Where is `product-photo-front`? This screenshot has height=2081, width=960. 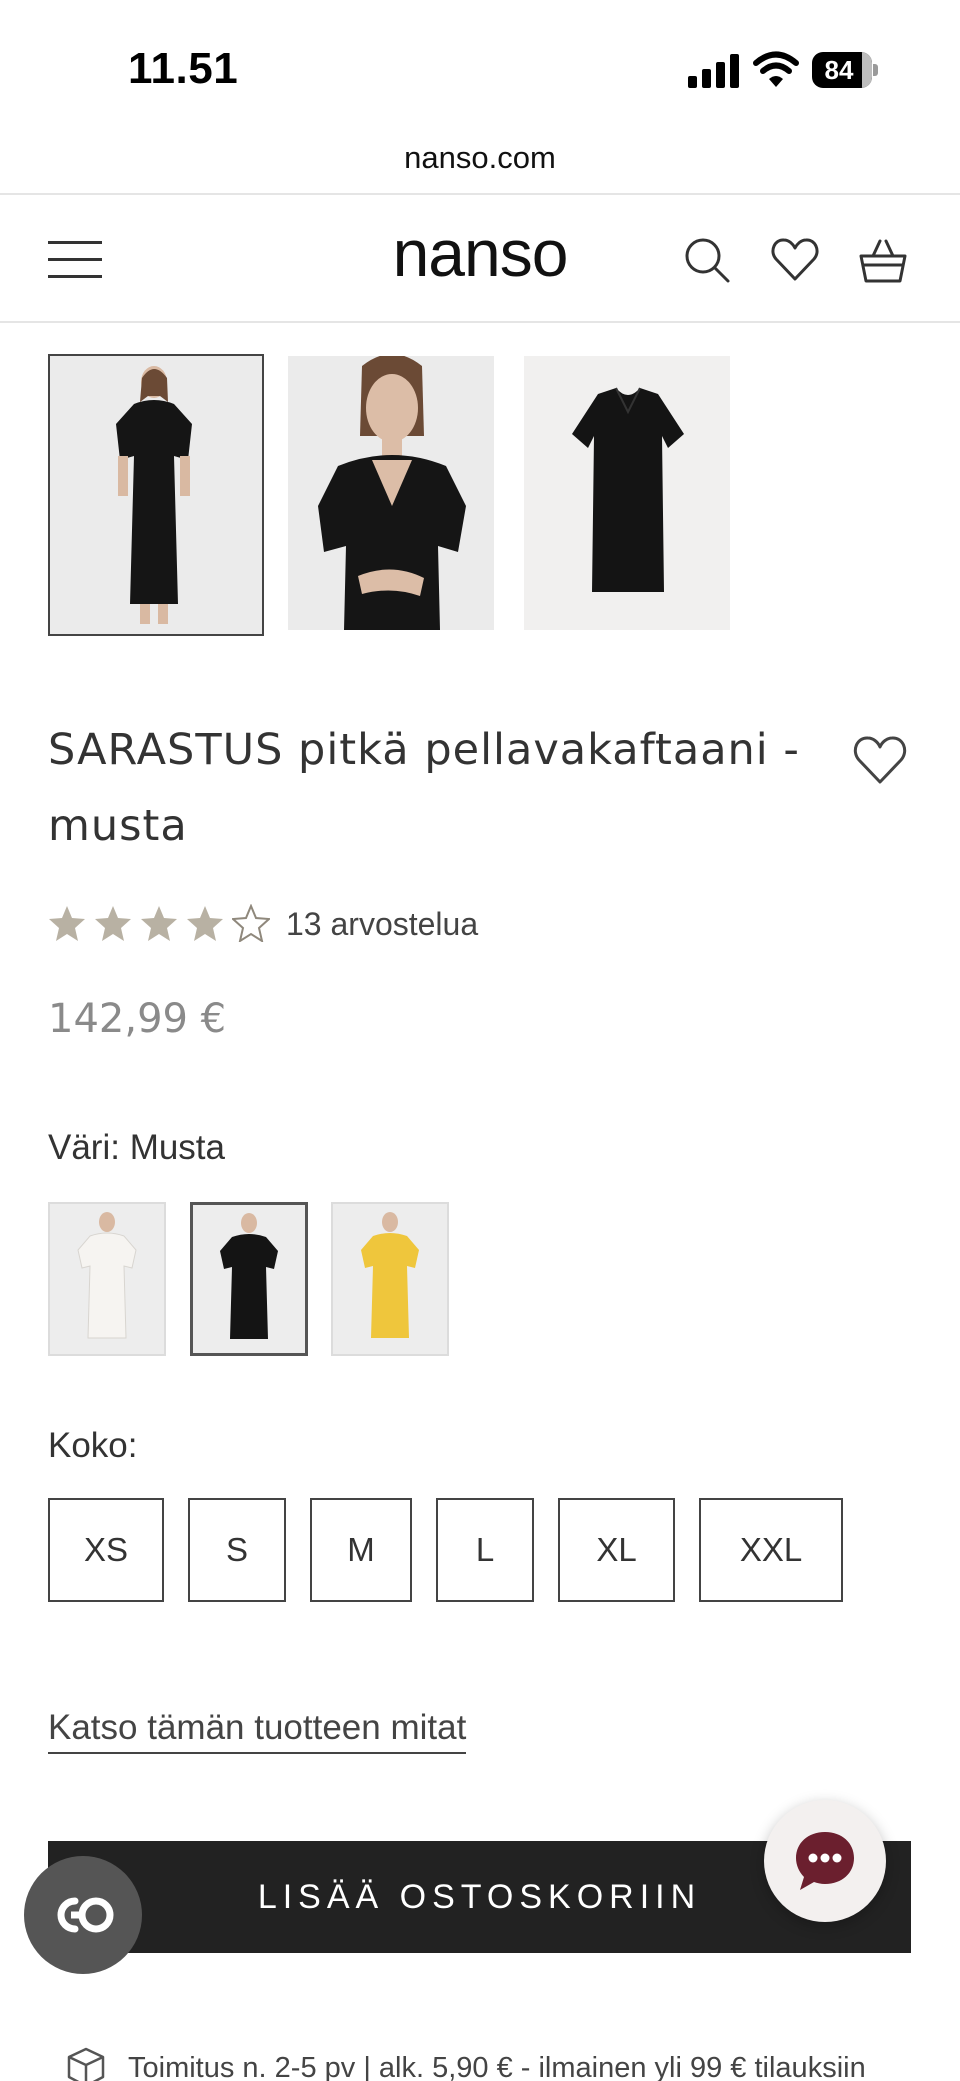
product-photo-front is located at coordinates (156, 495).